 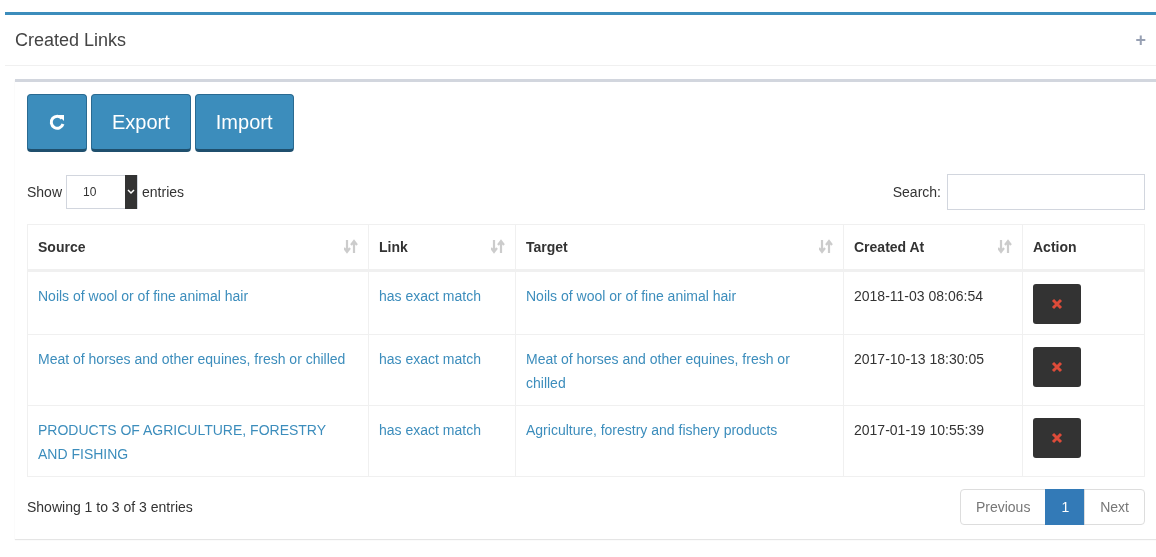 I want to click on show-label: Show, so click(x=45, y=192).